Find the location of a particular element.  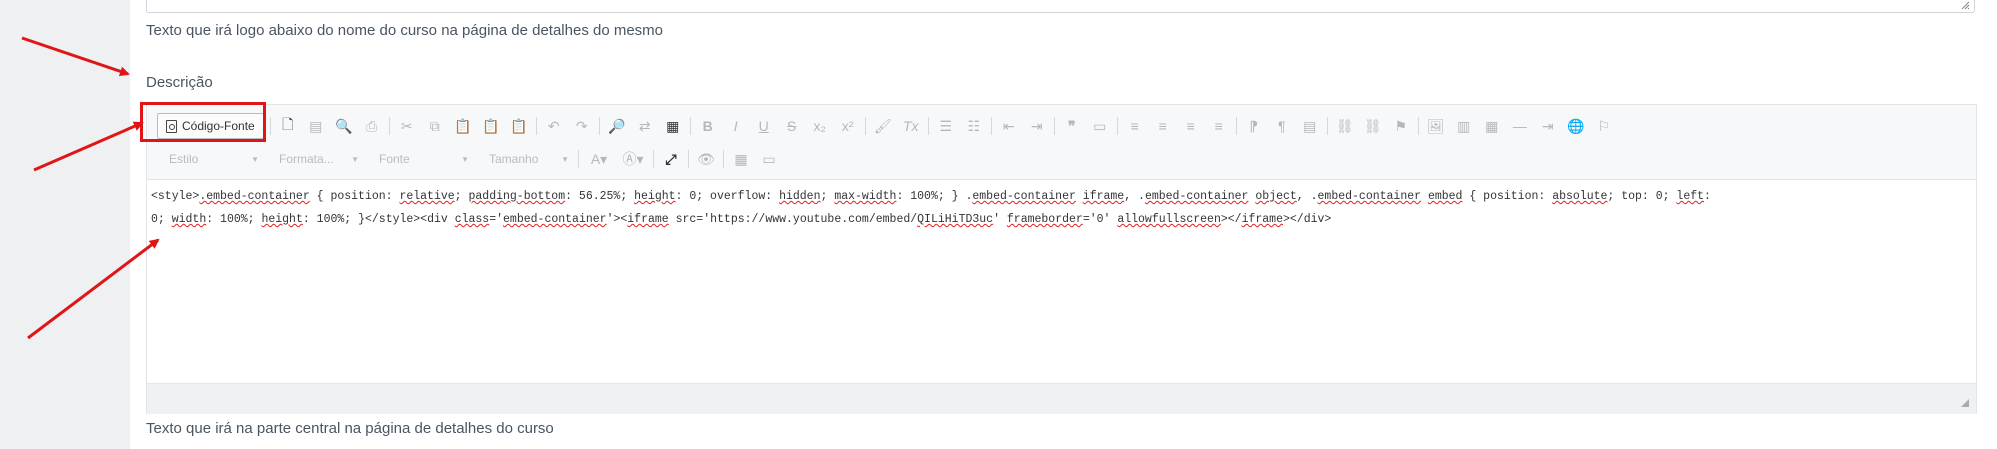

annotation-arrows is located at coordinates (90, 188).